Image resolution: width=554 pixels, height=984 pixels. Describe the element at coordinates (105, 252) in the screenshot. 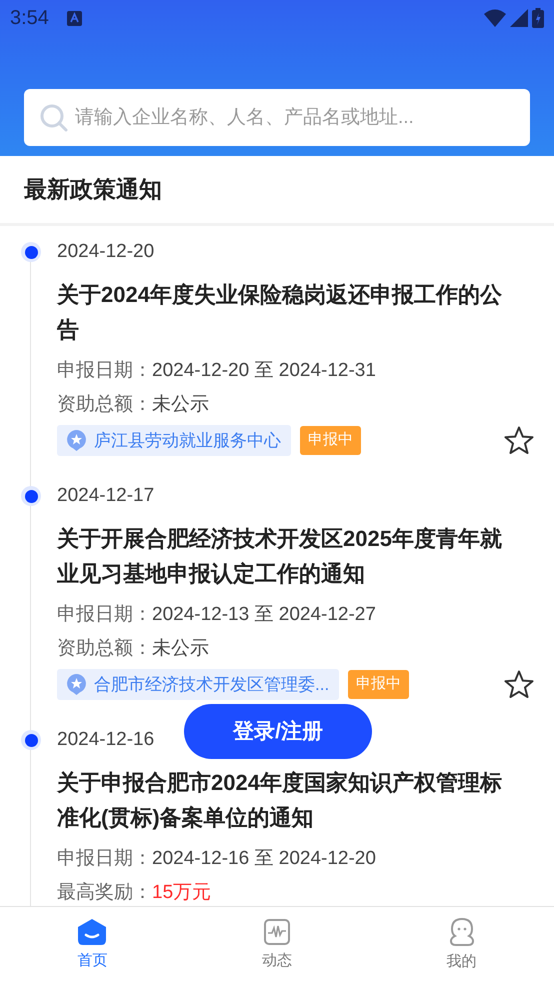

I see `notice-date: 2024-12-20` at that location.